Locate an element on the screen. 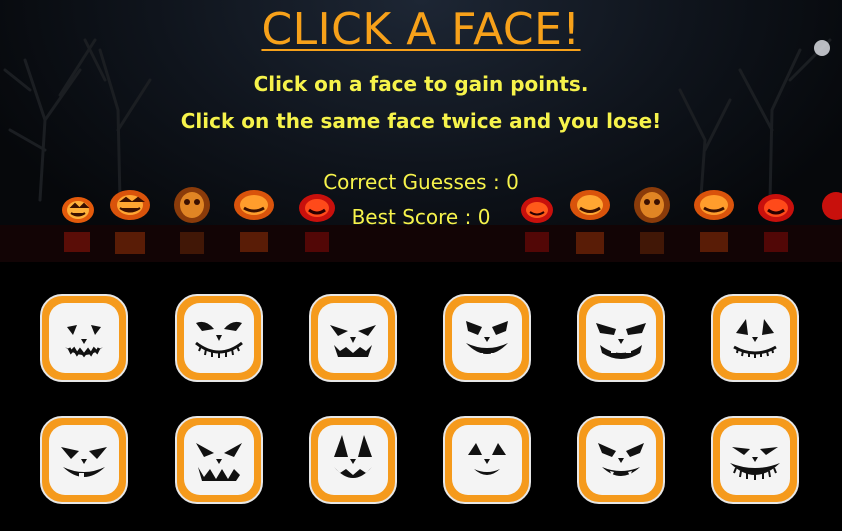 This screenshot has height=531, width=842. correct-guesses: Correct Guesses : 0 is located at coordinates (421, 182).